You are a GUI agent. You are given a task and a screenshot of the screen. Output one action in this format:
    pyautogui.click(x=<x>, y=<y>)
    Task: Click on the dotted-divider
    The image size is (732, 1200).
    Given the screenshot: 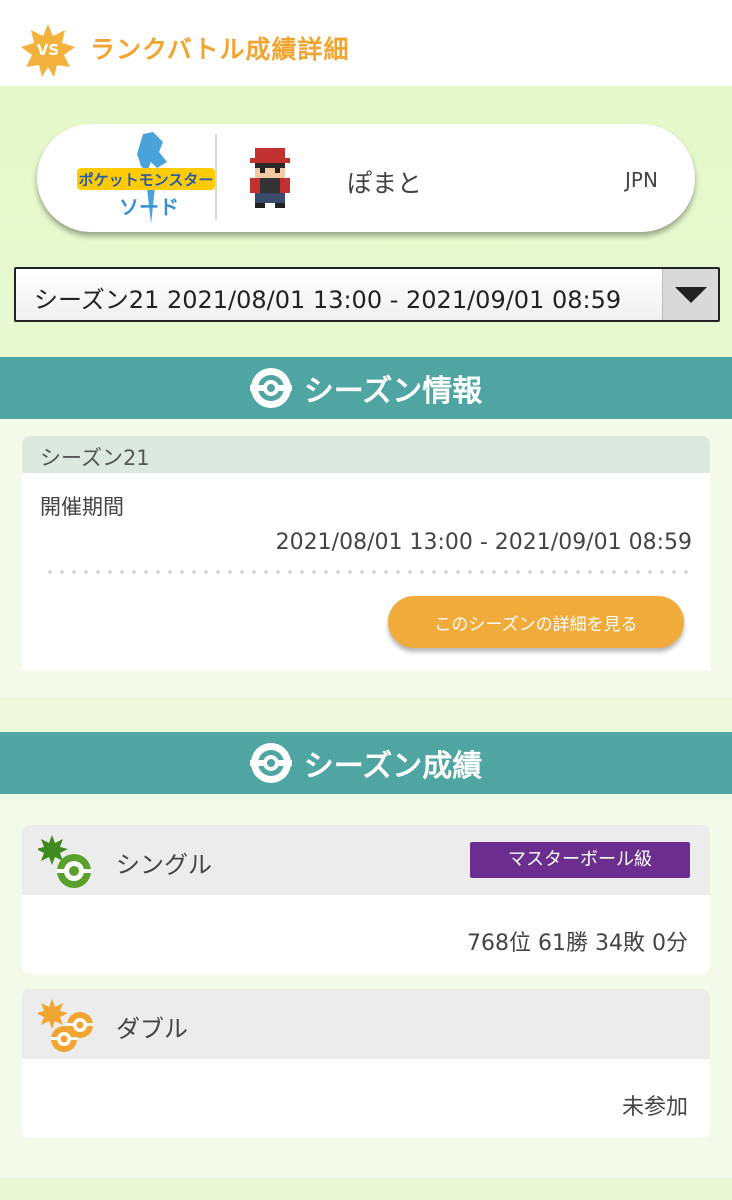 What is the action you would take?
    pyautogui.click(x=366, y=572)
    